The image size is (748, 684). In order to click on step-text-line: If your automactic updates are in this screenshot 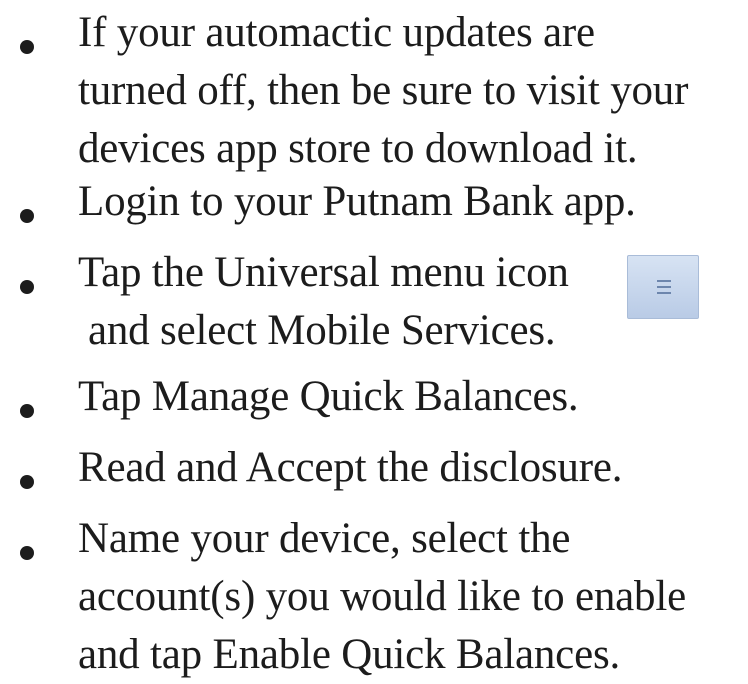, I will do `click(336, 32)`.